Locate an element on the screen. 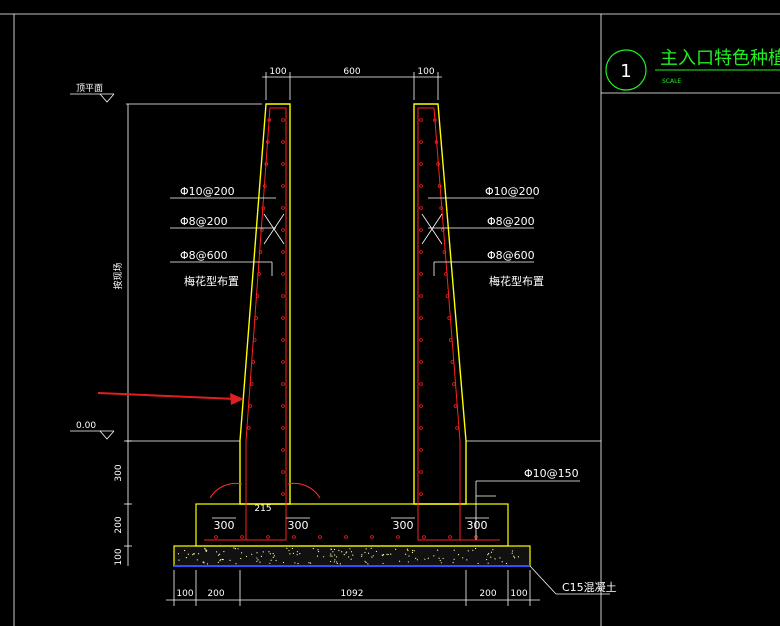  dim-top-gap: 600 is located at coordinates (351, 72).